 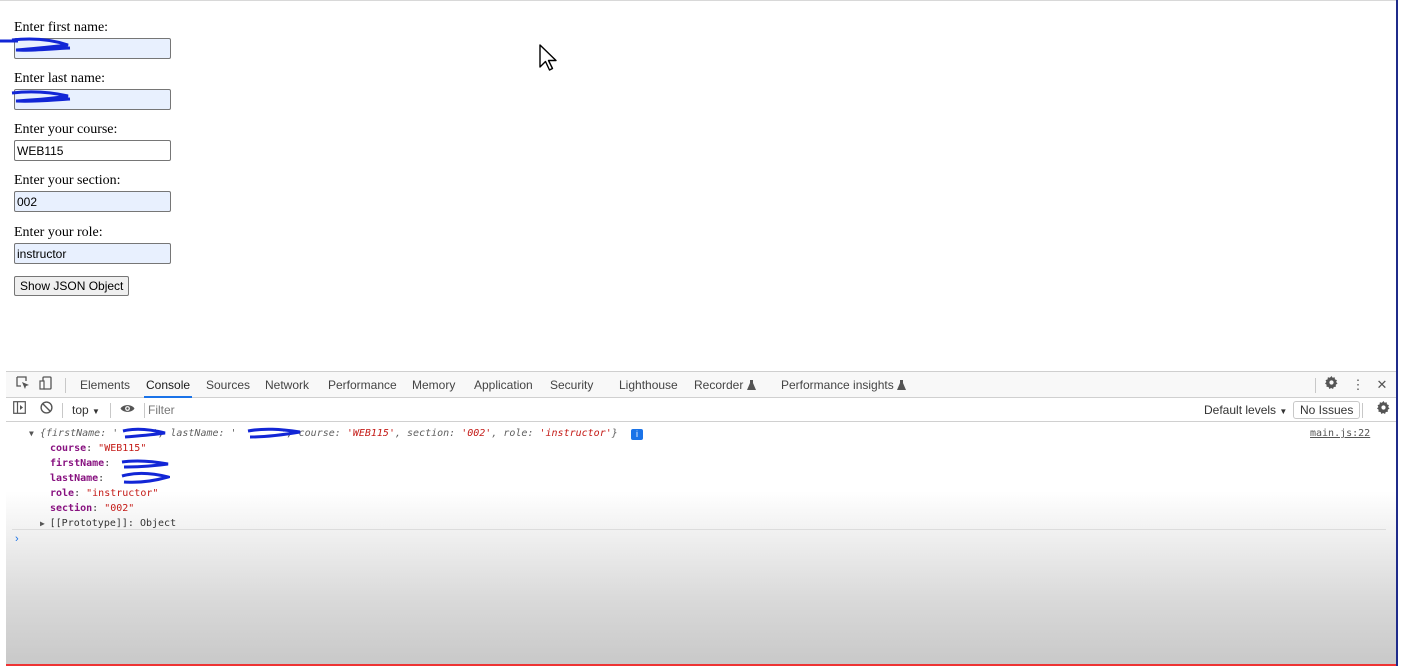 What do you see at coordinates (92, 99) in the screenshot?
I see `last-name-input` at bounding box center [92, 99].